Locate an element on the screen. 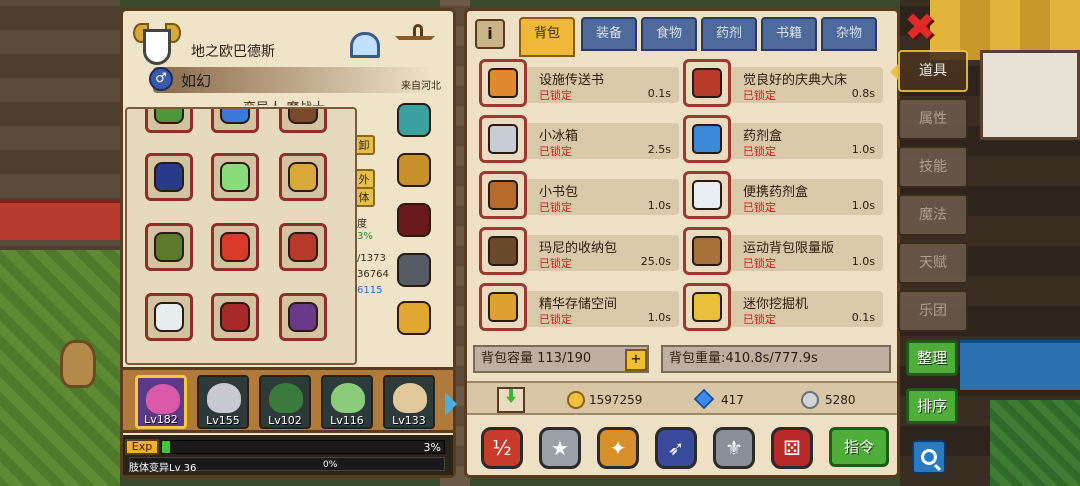 Image resolution: width=1080 pixels, height=486 pixels. party-next-arrow-icon is located at coordinates (451, 404).